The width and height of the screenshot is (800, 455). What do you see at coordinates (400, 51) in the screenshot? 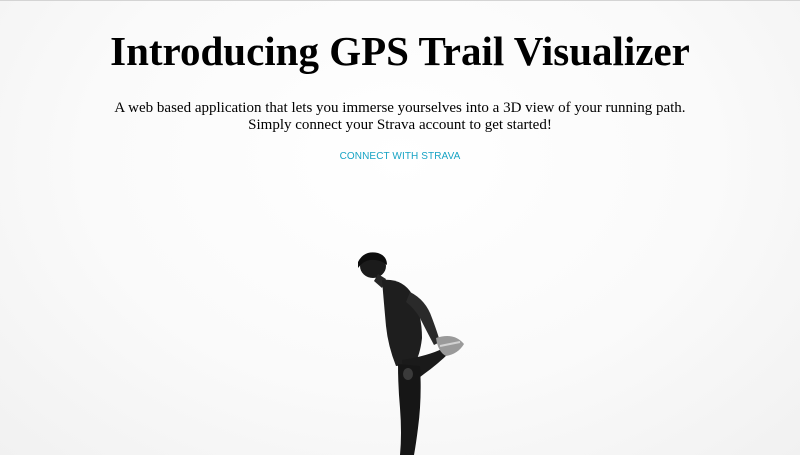
I see `page-title: Introducing GPS Trail Visualizer` at bounding box center [400, 51].